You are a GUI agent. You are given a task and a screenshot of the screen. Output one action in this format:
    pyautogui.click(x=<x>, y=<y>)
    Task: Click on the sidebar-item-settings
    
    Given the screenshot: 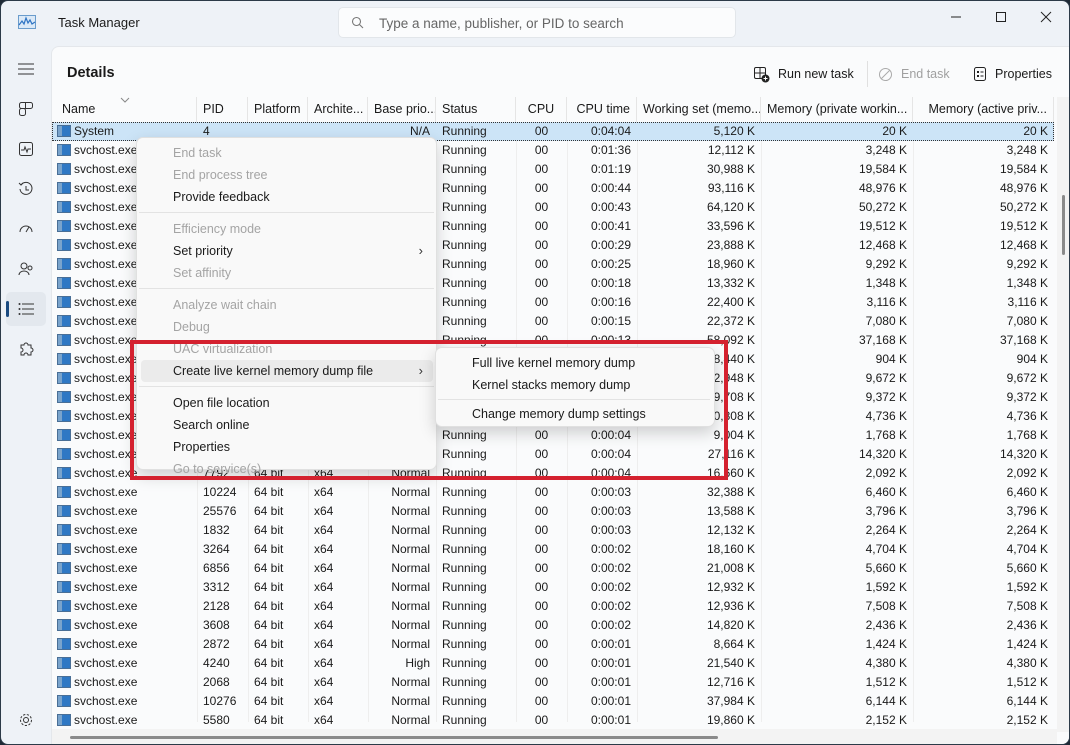 What is the action you would take?
    pyautogui.click(x=26, y=720)
    